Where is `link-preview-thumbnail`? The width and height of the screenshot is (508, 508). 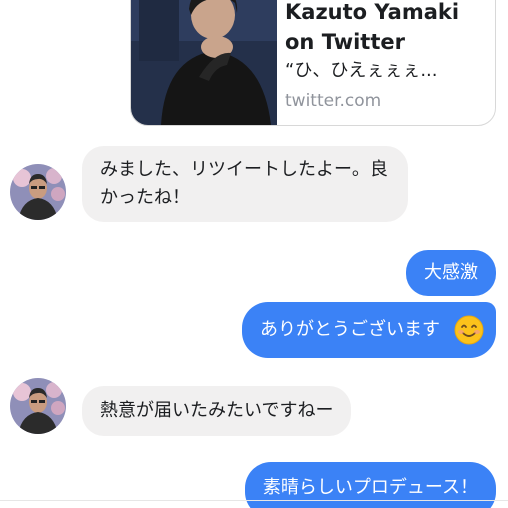
link-preview-thumbnail is located at coordinates (204, 62).